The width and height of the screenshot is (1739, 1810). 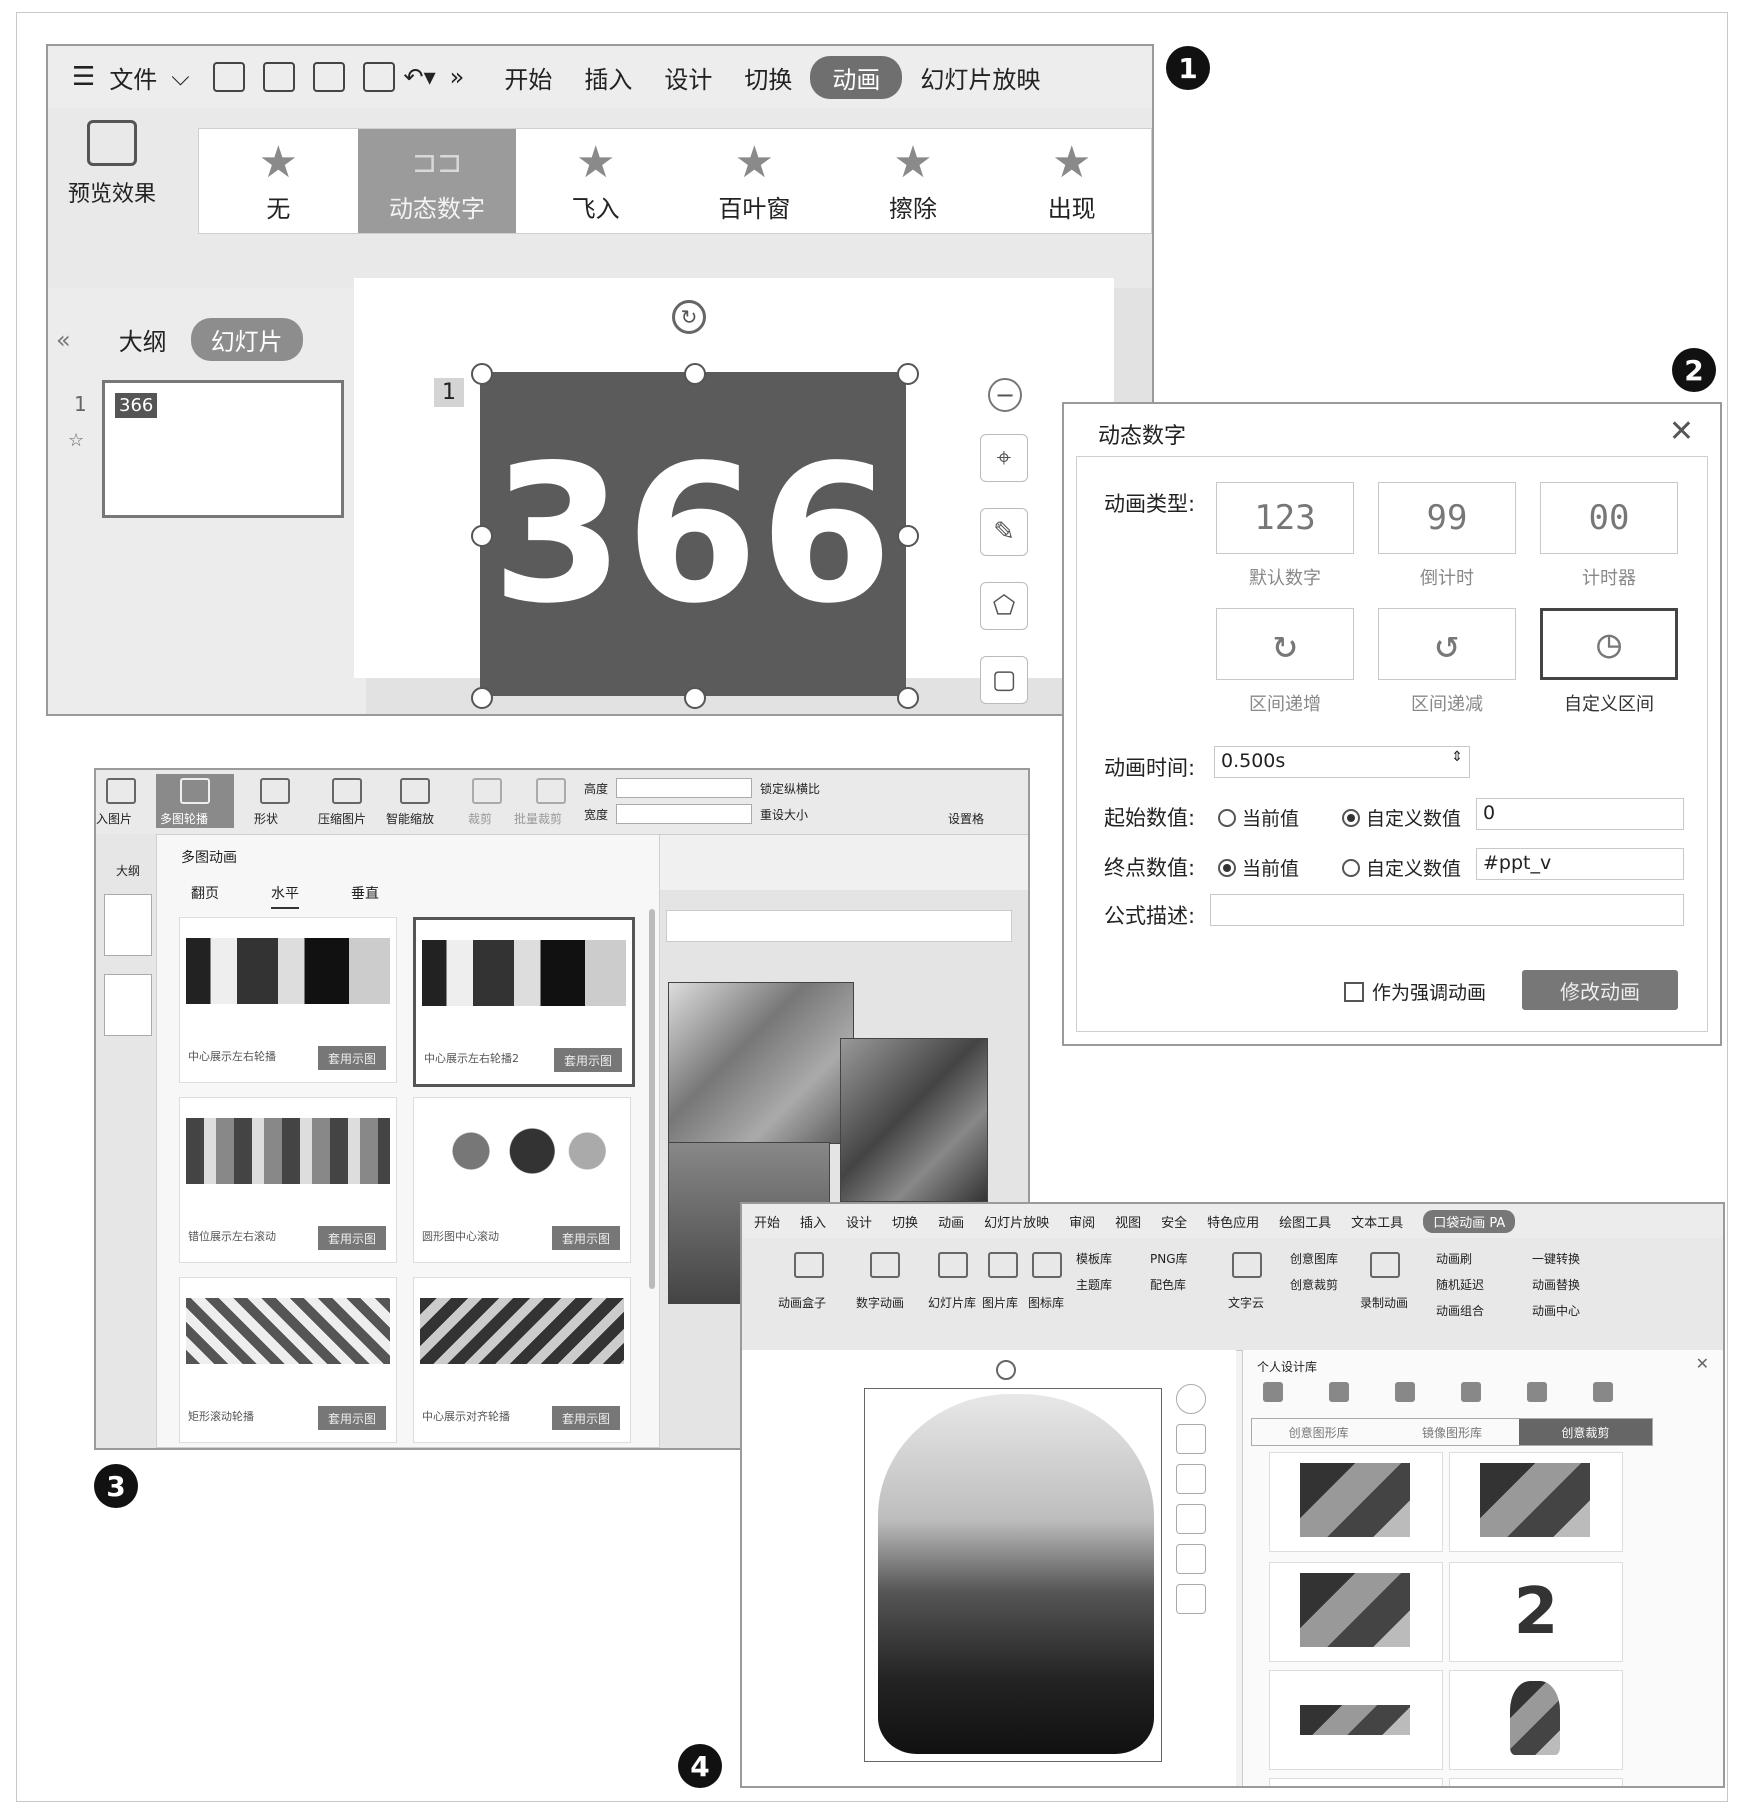 I want to click on tab-horizontal: 水平, so click(x=285, y=896).